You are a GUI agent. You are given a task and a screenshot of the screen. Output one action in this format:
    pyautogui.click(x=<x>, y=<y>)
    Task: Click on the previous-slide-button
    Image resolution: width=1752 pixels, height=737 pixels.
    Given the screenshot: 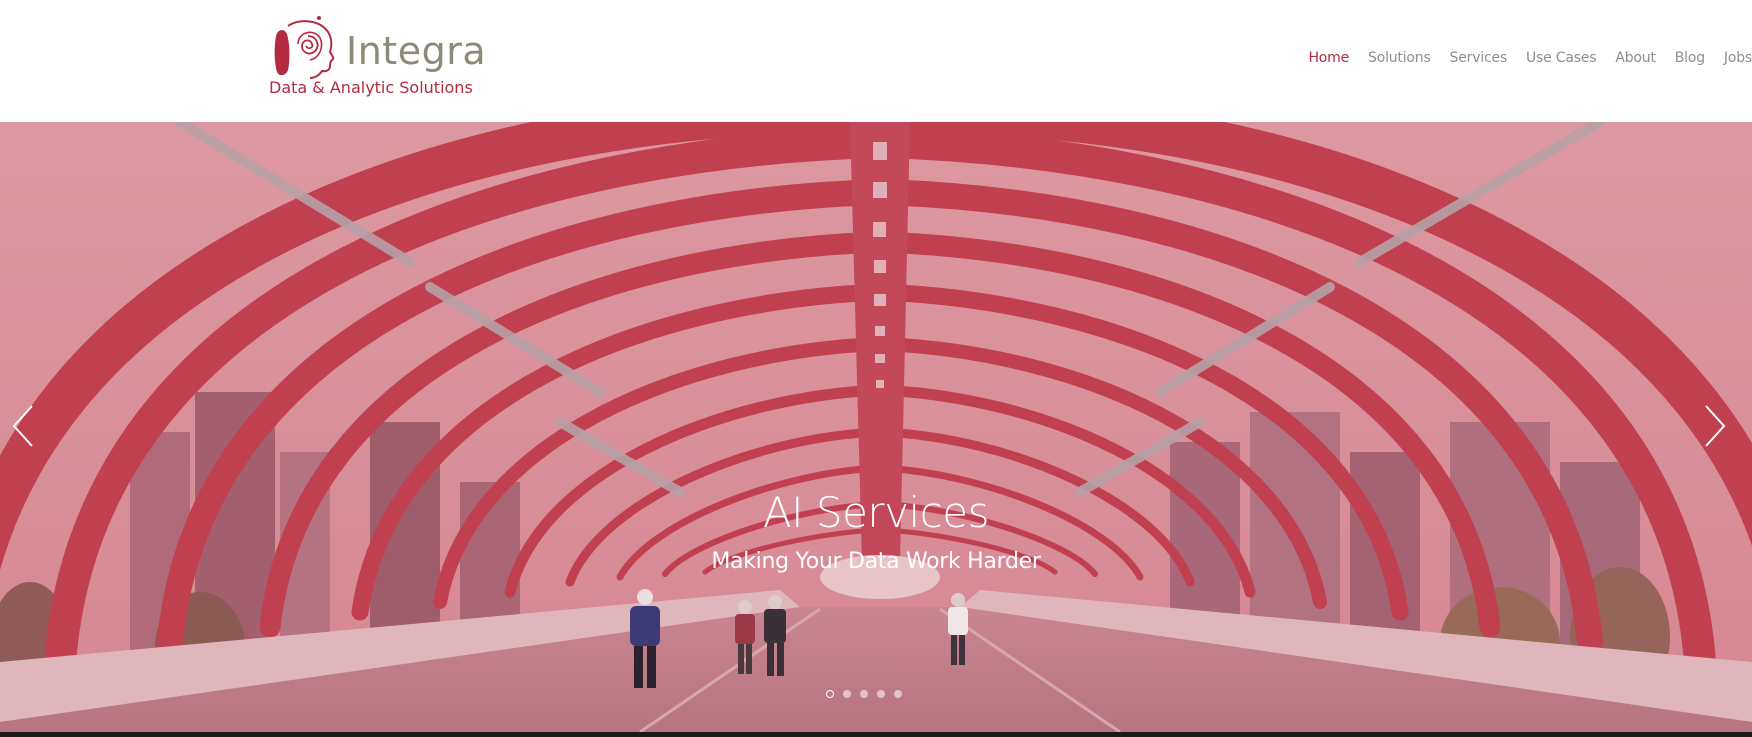 What is the action you would take?
    pyautogui.click(x=23, y=426)
    